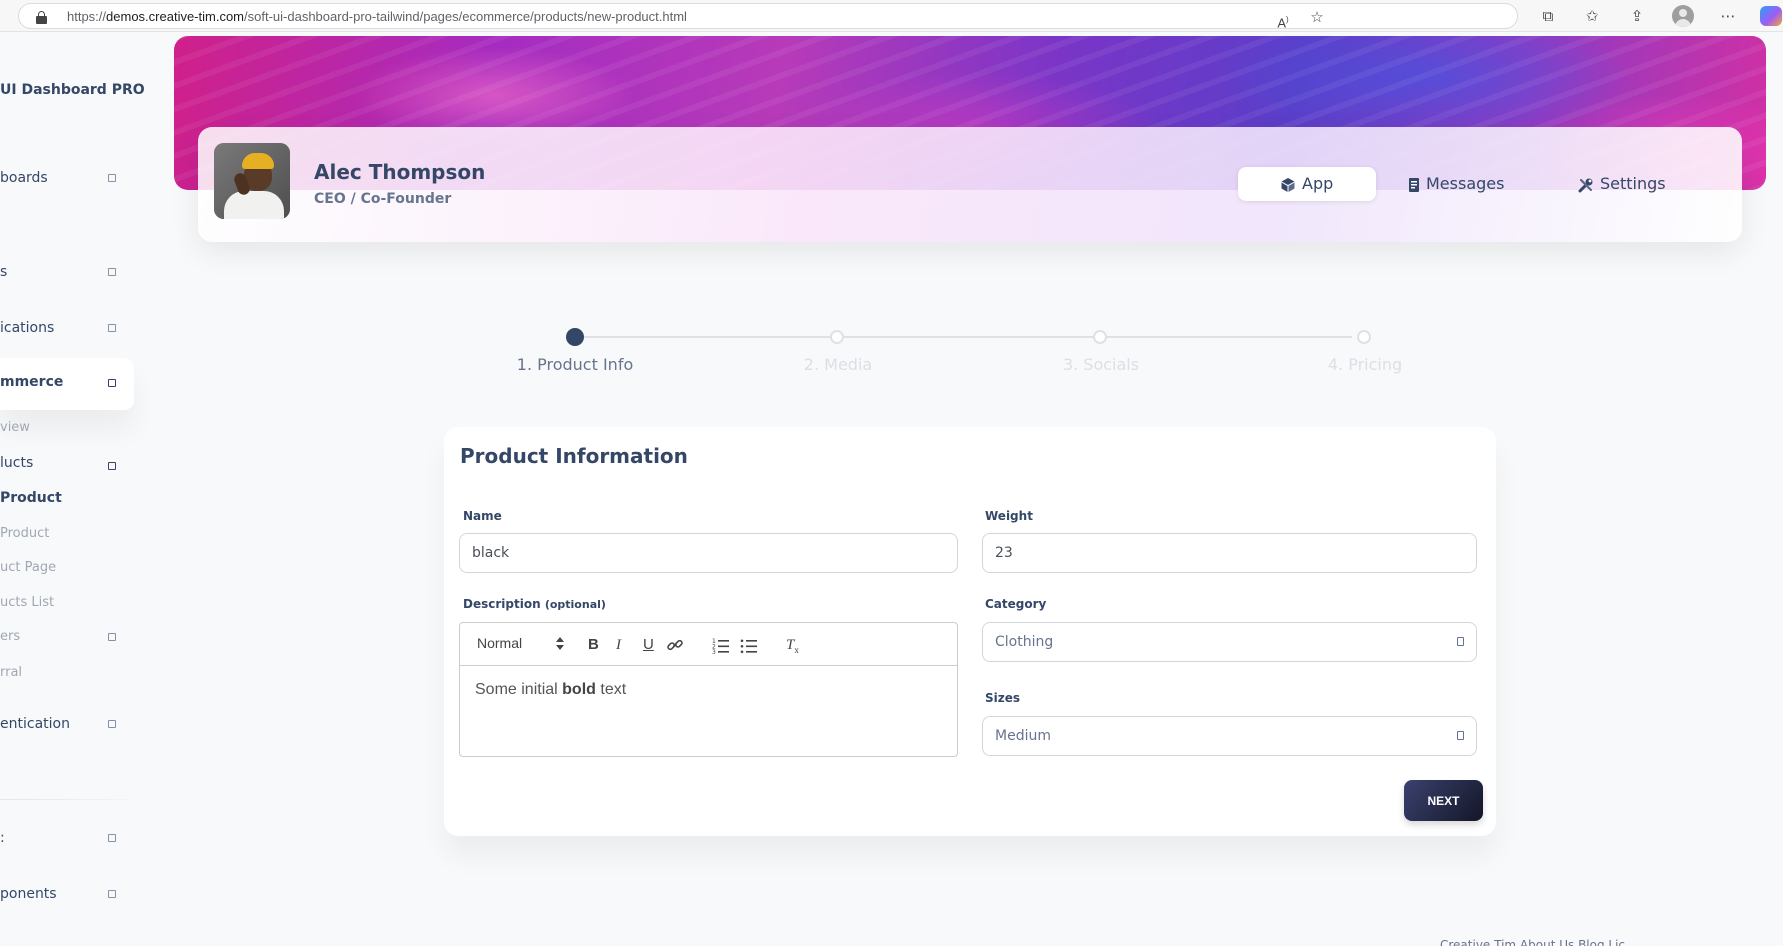 This screenshot has height=946, width=1783. What do you see at coordinates (550, 690) in the screenshot?
I see `editor-content: Some initial bold text` at bounding box center [550, 690].